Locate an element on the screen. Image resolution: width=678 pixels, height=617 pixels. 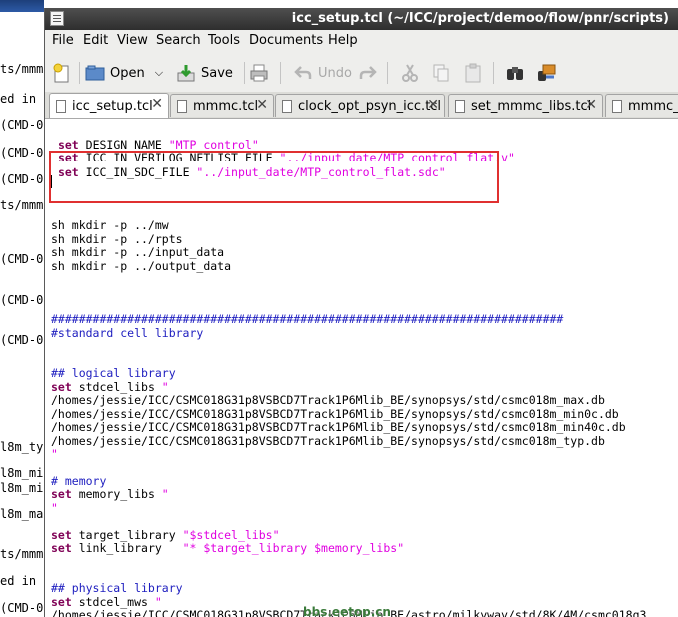
terminal-line: l8m_max is located at coordinates (22, 514).